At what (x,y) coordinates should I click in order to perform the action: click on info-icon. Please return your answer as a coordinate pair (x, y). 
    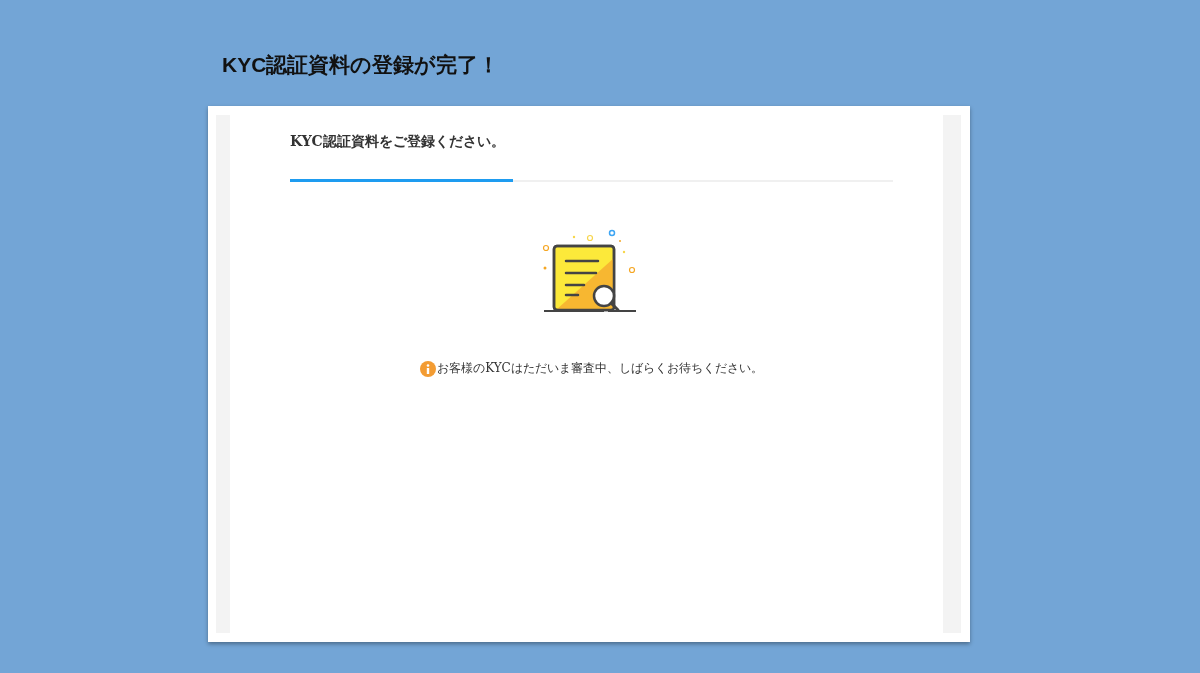
    Looking at the image, I should click on (428, 368).